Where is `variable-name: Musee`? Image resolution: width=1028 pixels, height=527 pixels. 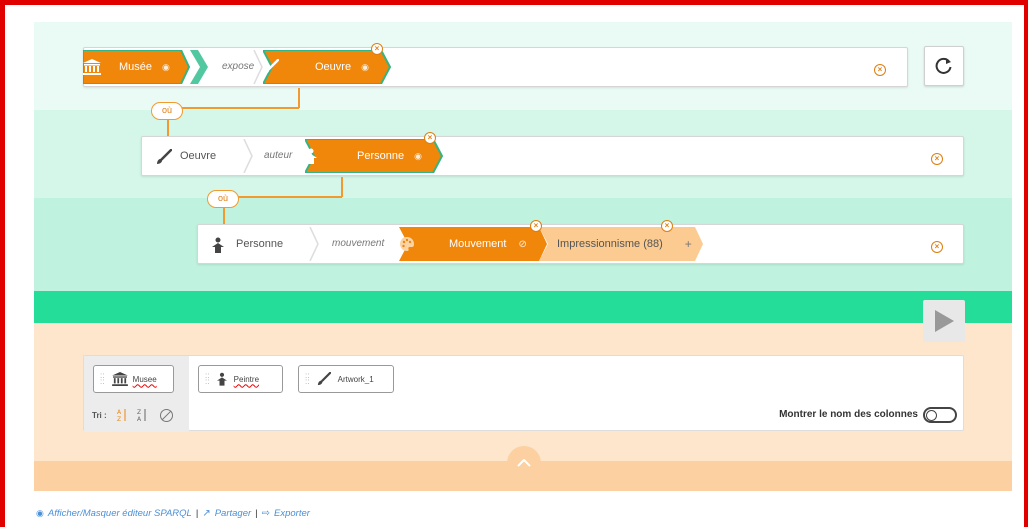
variable-name: Musee is located at coordinates (145, 379).